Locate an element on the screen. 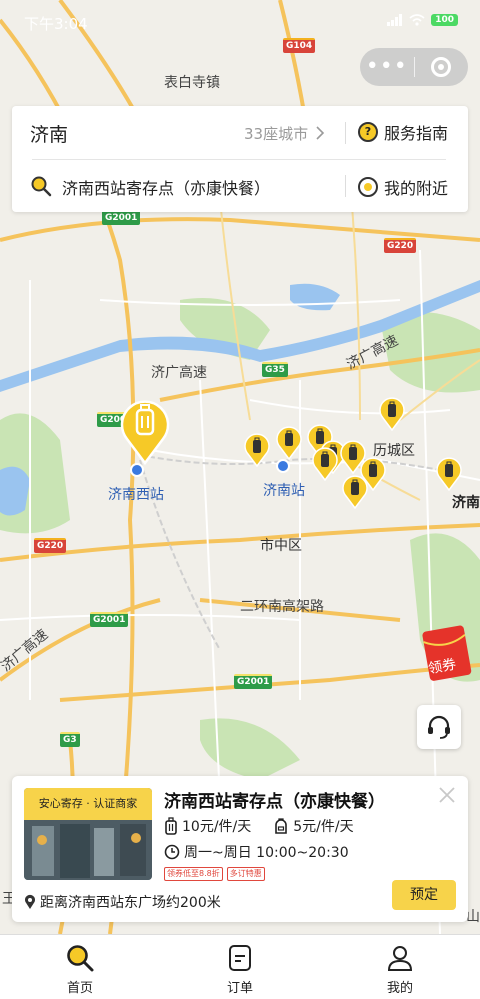 The height and width of the screenshot is (999, 480). nearby-button: 我的附近 is located at coordinates (403, 187).